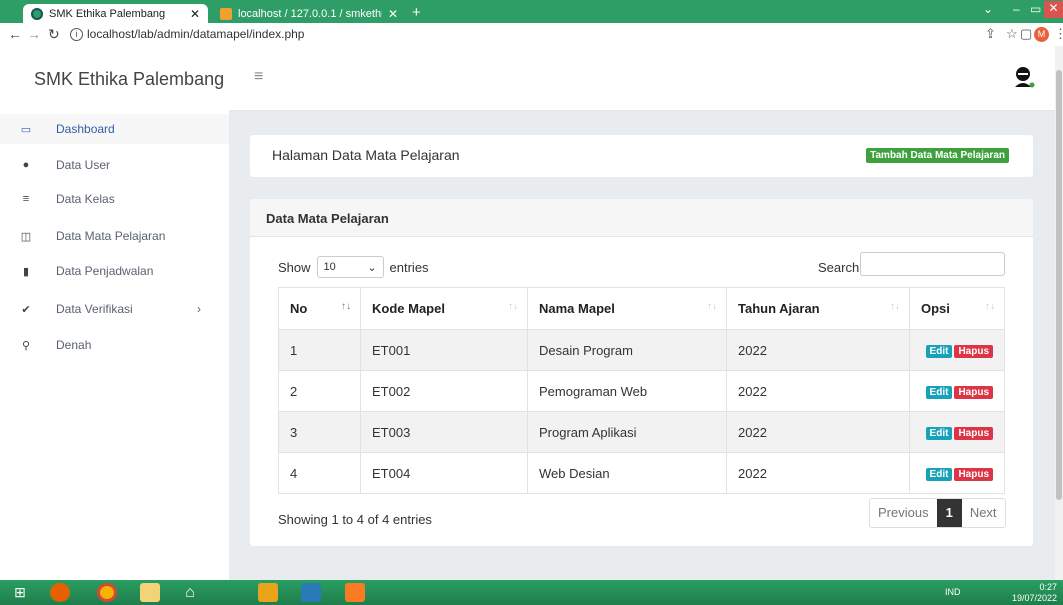 This screenshot has width=1063, height=605. What do you see at coordinates (1041, 34) in the screenshot?
I see `profile-avatar: M` at bounding box center [1041, 34].